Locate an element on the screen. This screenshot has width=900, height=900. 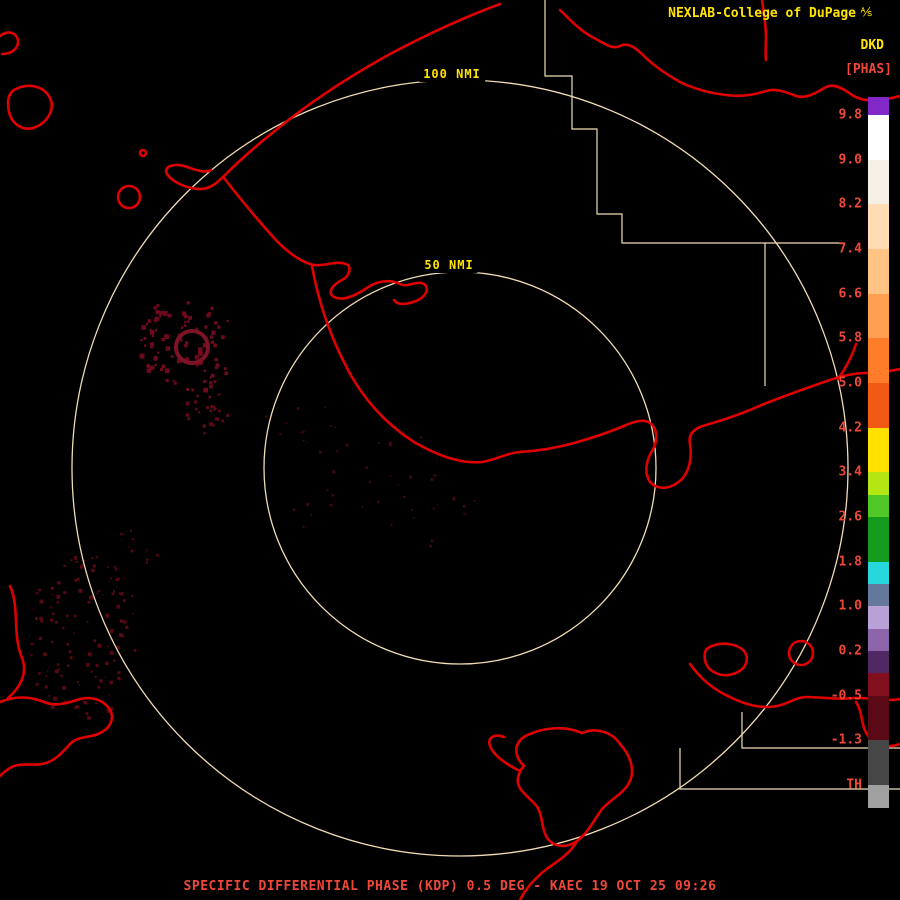
colorbar-tick: 1.8 is located at coordinates (850, 562).